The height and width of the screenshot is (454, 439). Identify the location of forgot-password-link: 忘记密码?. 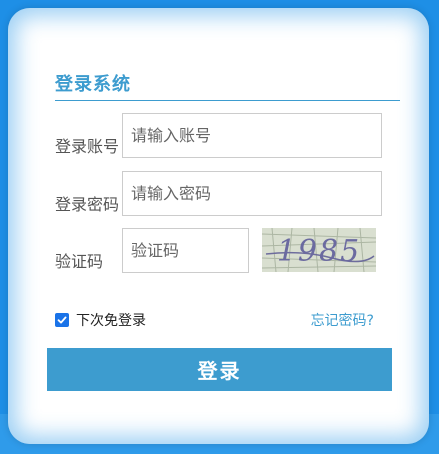
(342, 320).